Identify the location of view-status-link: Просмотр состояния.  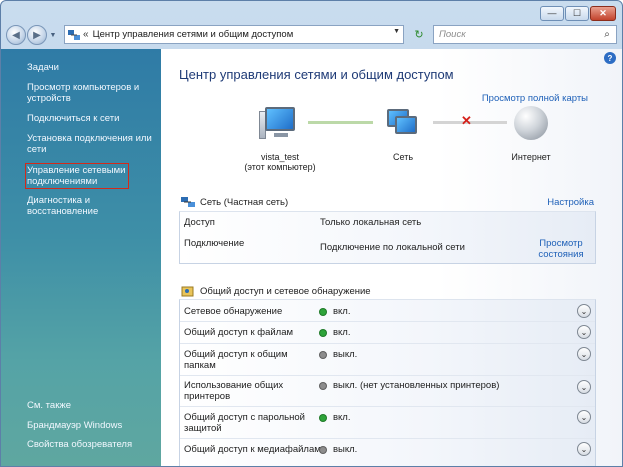
(561, 249).